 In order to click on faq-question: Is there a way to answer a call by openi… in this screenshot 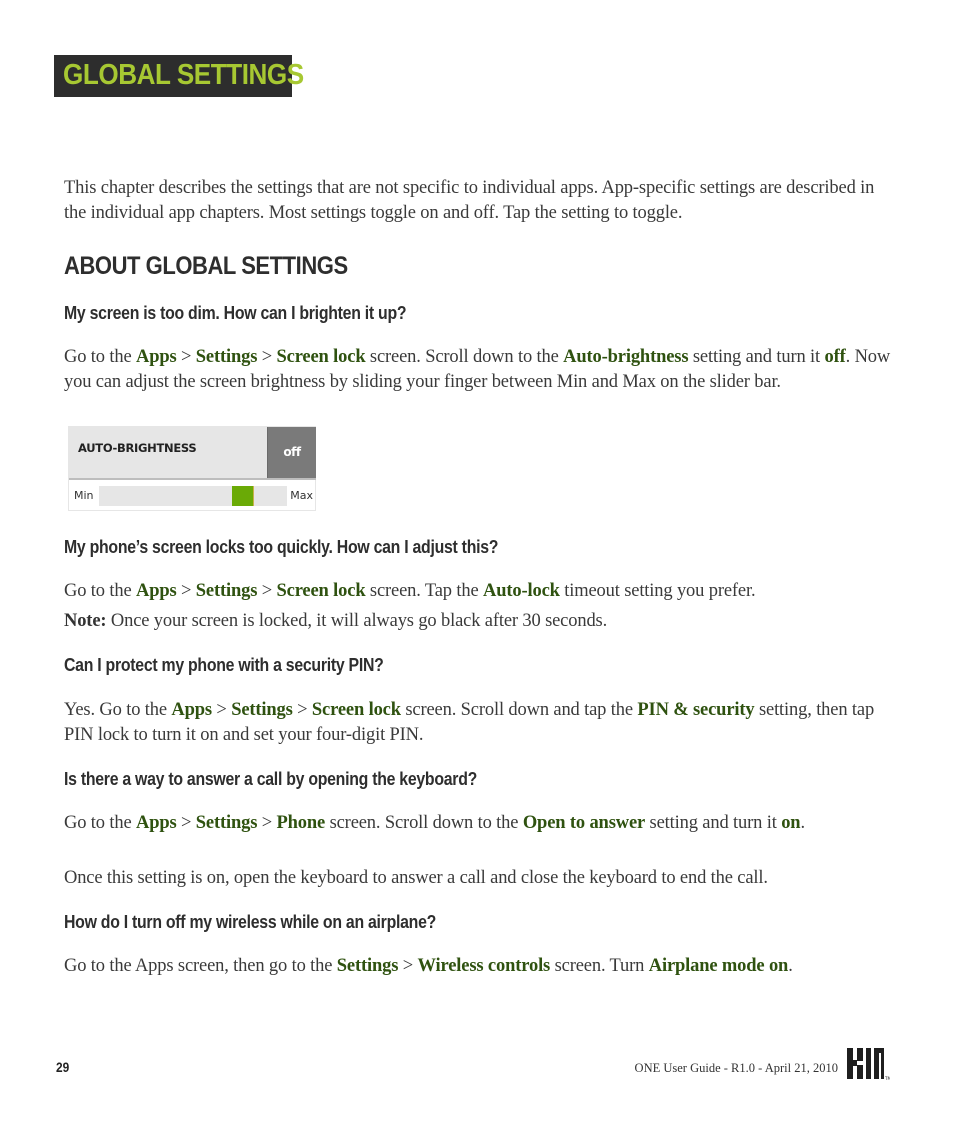, I will do `click(271, 779)`.